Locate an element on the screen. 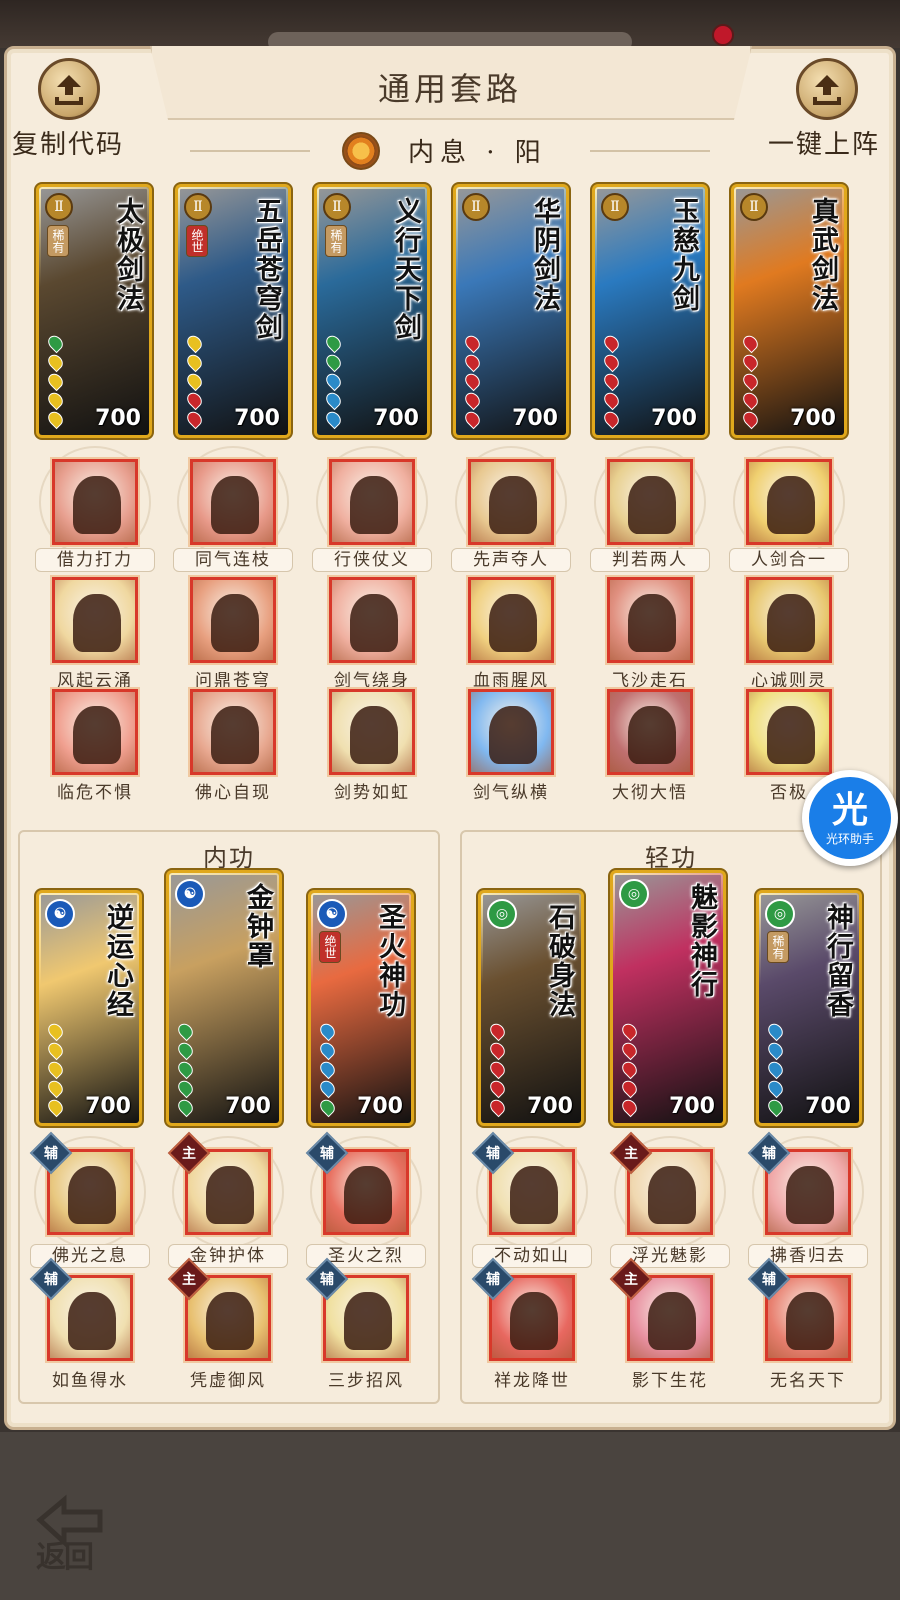 This screenshot has height=1600, width=900. upload-icon is located at coordinates (827, 90).